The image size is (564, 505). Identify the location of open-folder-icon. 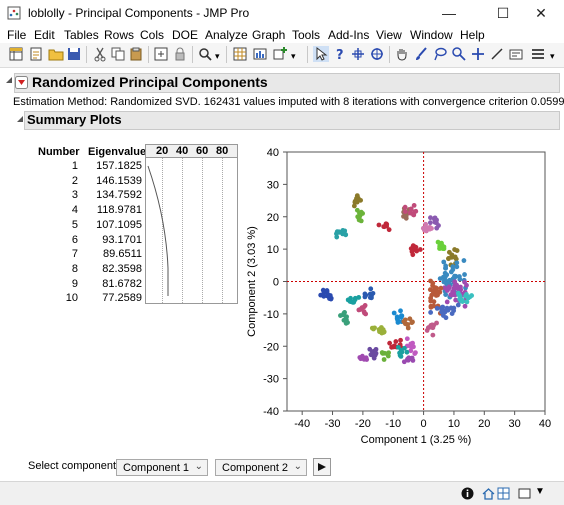
(56, 54).